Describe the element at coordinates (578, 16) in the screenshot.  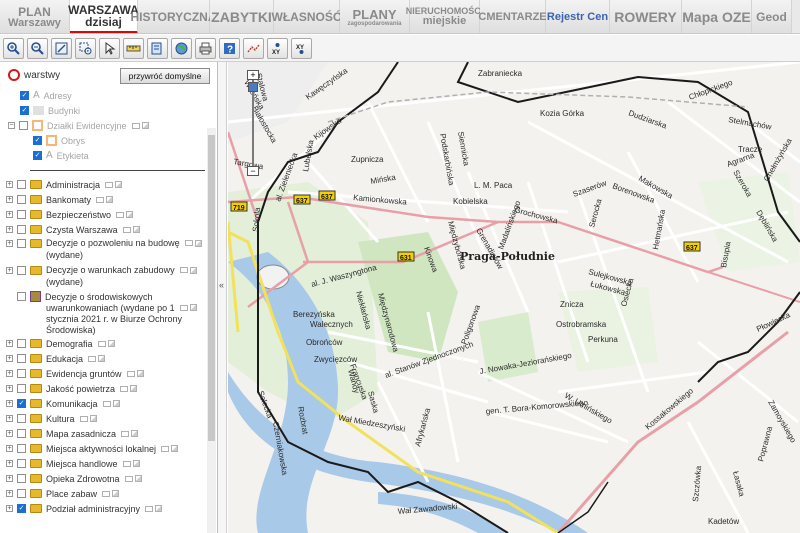
I see `tab-rejestr-cen: Rejestr Cen` at that location.